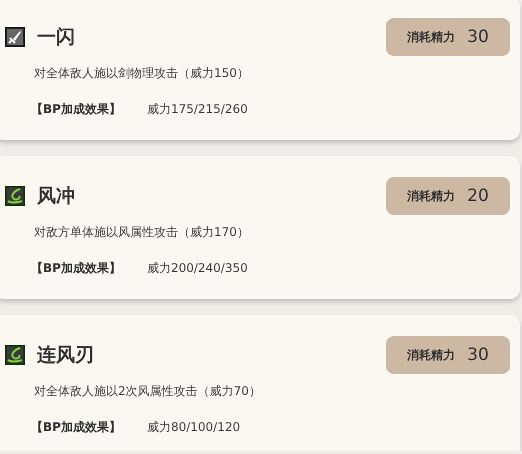 This screenshot has width=522, height=454. I want to click on skill-name: 风冲, so click(56, 196).